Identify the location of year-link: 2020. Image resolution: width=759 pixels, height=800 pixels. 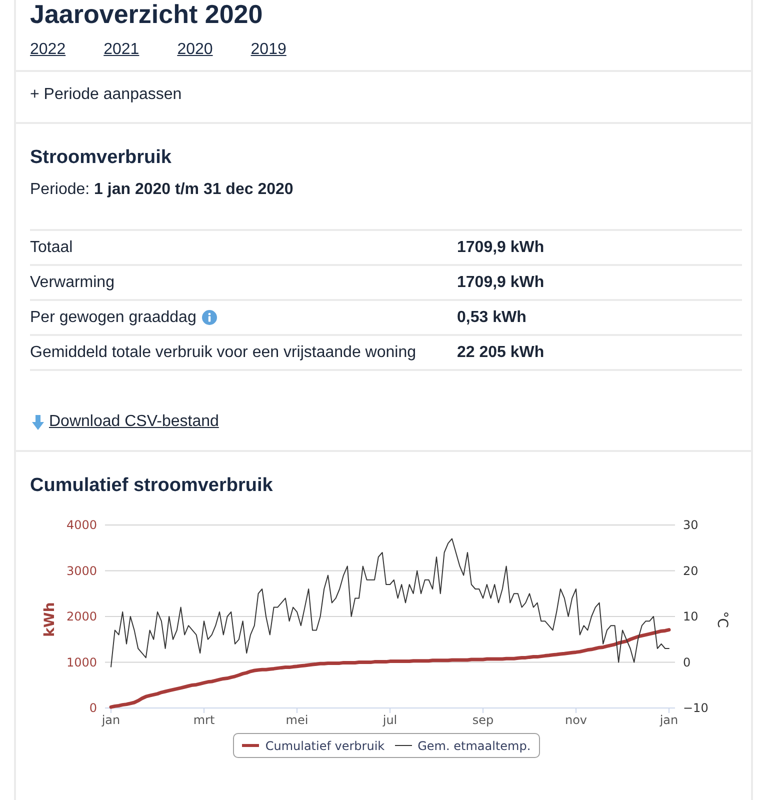
(195, 50).